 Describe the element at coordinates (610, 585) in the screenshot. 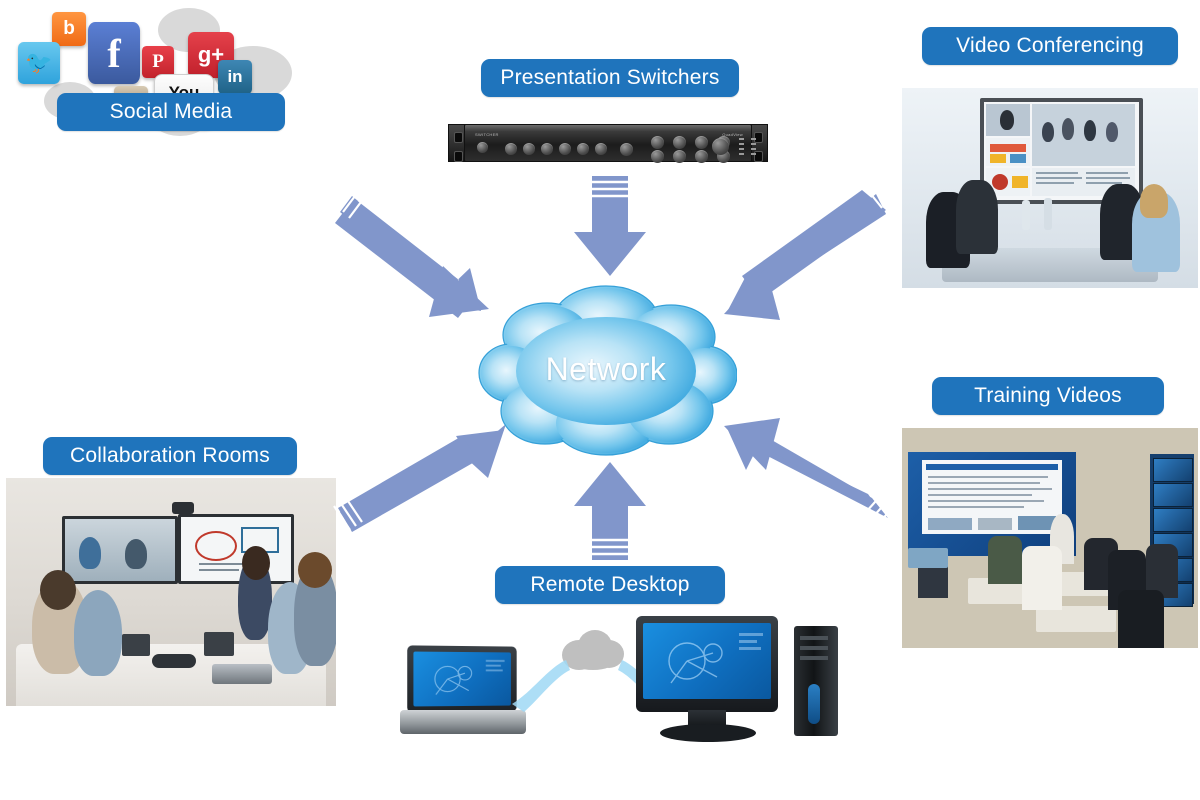

I see `label-remote-desktop: Remote Desktop` at that location.